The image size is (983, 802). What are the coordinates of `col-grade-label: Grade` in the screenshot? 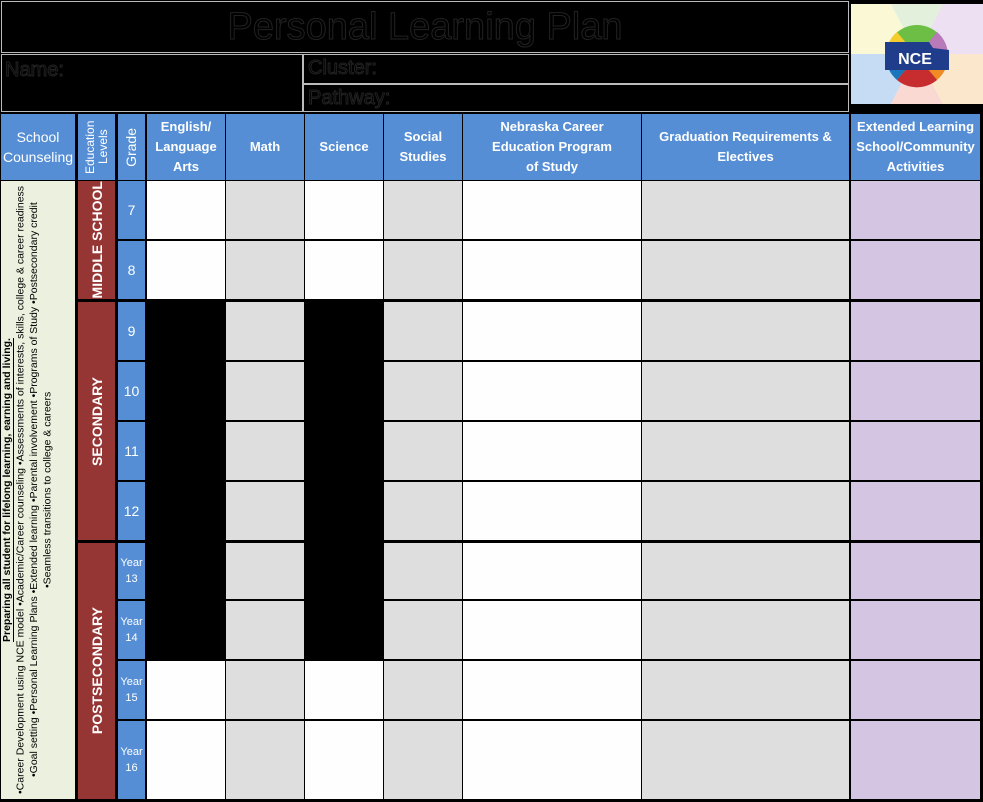 It's located at (131, 147).